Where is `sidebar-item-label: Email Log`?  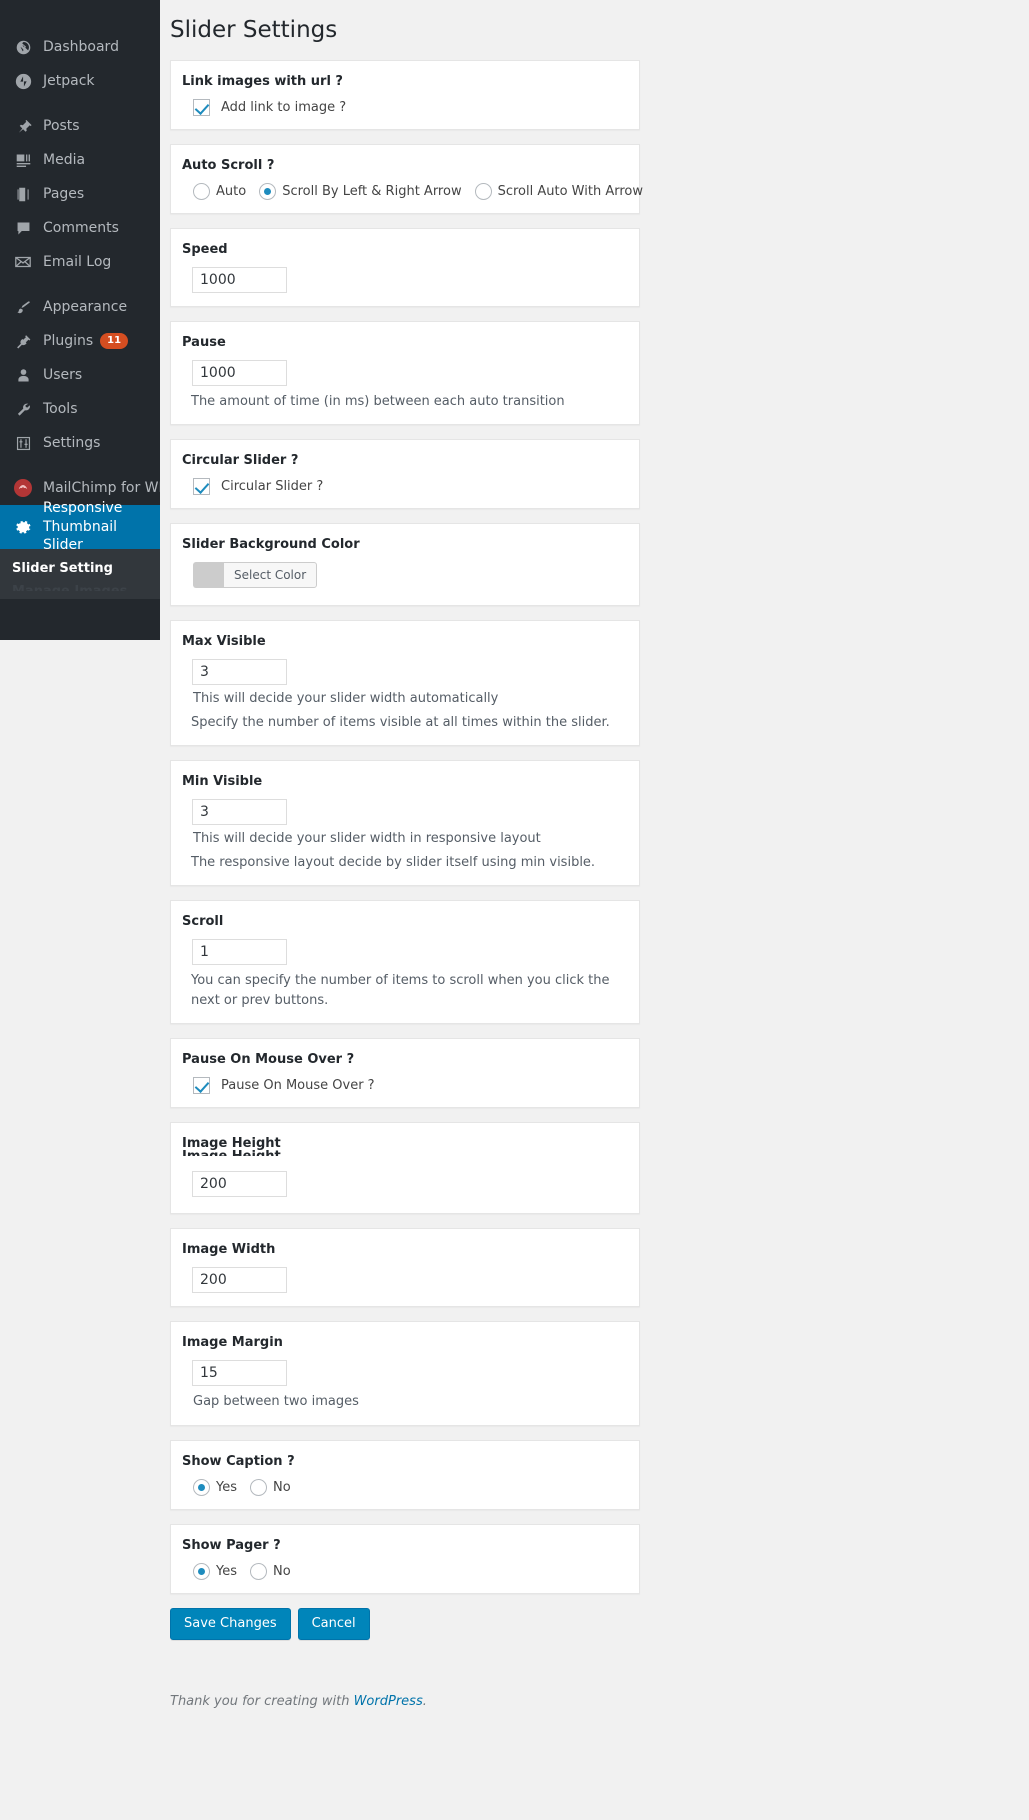
sidebar-item-label: Email Log is located at coordinates (77, 261).